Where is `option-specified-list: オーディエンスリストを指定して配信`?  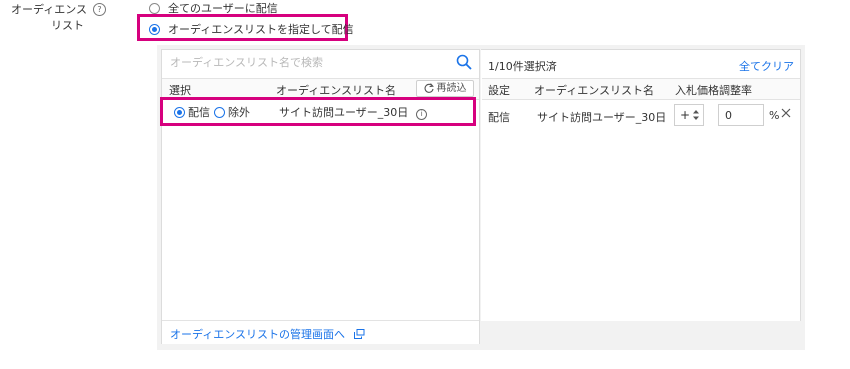
option-specified-list: オーディエンスリストを指定して配信 is located at coordinates (251, 29).